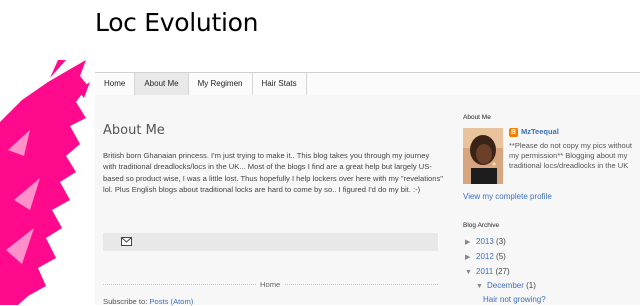  What do you see at coordinates (507, 196) in the screenshot?
I see `view-complete-profile-link: View my complete profile` at bounding box center [507, 196].